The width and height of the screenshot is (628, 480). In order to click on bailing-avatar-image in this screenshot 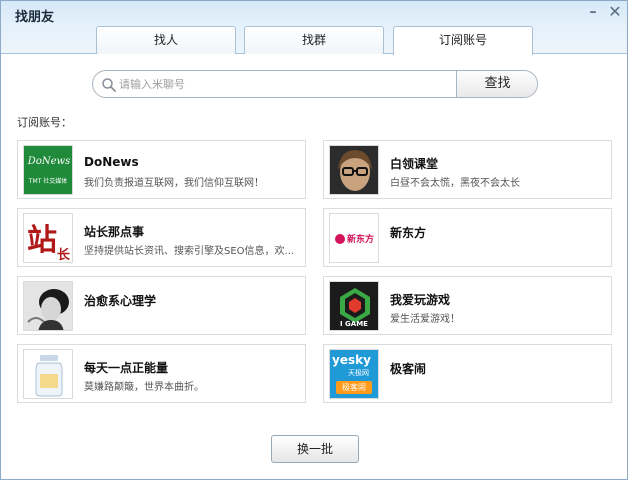, I will do `click(354, 170)`.